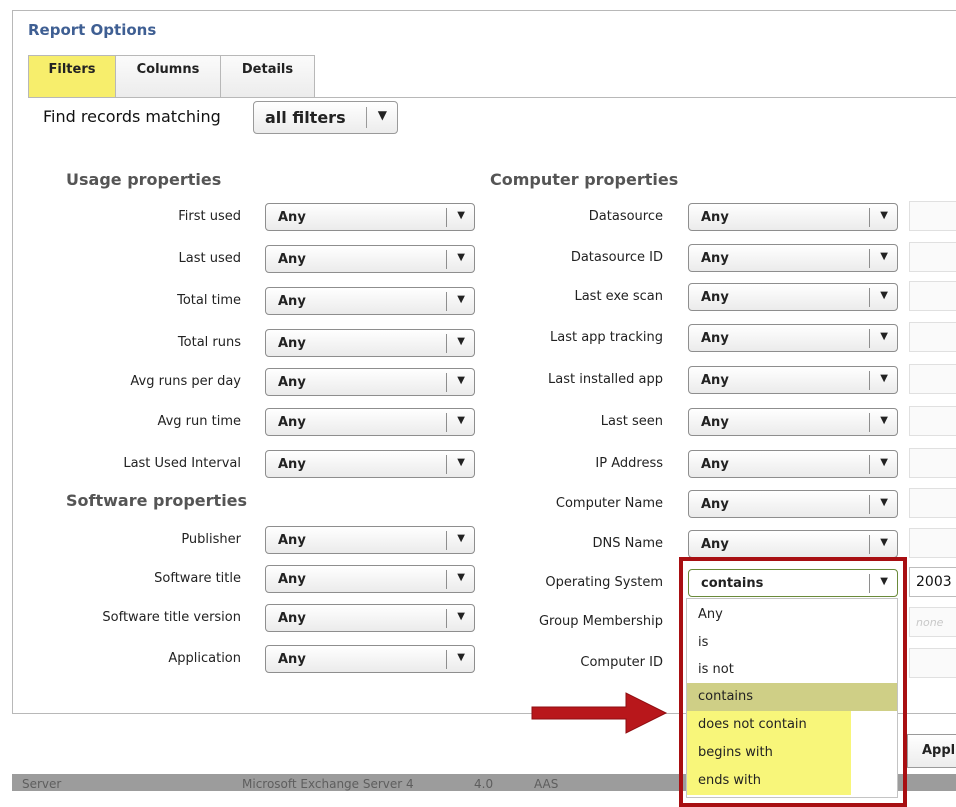  I want to click on last-used-interval-select: Any ▼, so click(370, 464).